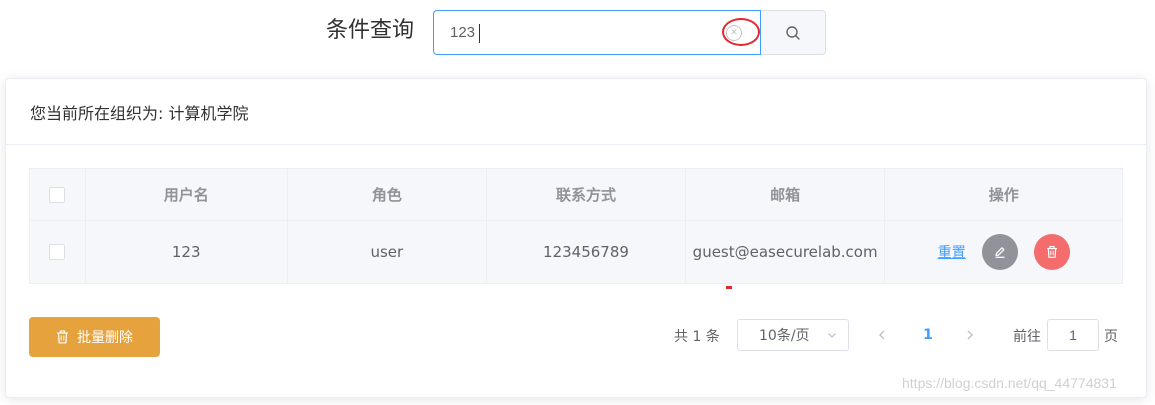  Describe the element at coordinates (729, 287) in the screenshot. I see `red-mark-annotation` at that location.